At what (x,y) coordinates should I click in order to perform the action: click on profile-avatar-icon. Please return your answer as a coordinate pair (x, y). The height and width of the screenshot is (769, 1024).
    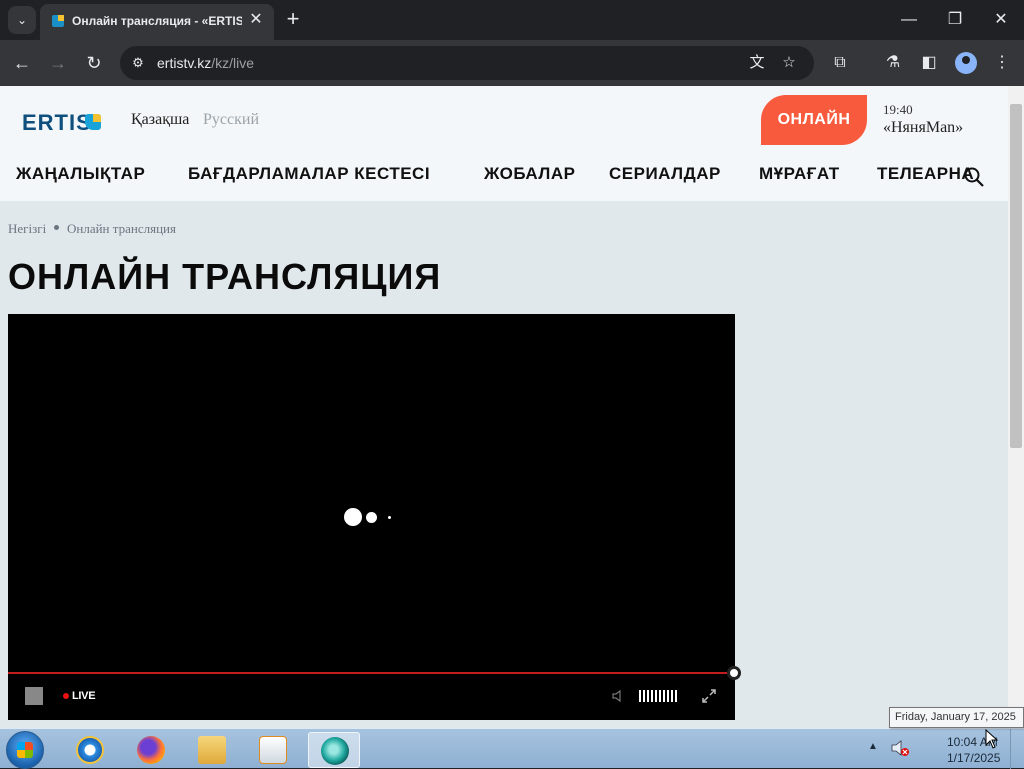
    Looking at the image, I should click on (966, 63).